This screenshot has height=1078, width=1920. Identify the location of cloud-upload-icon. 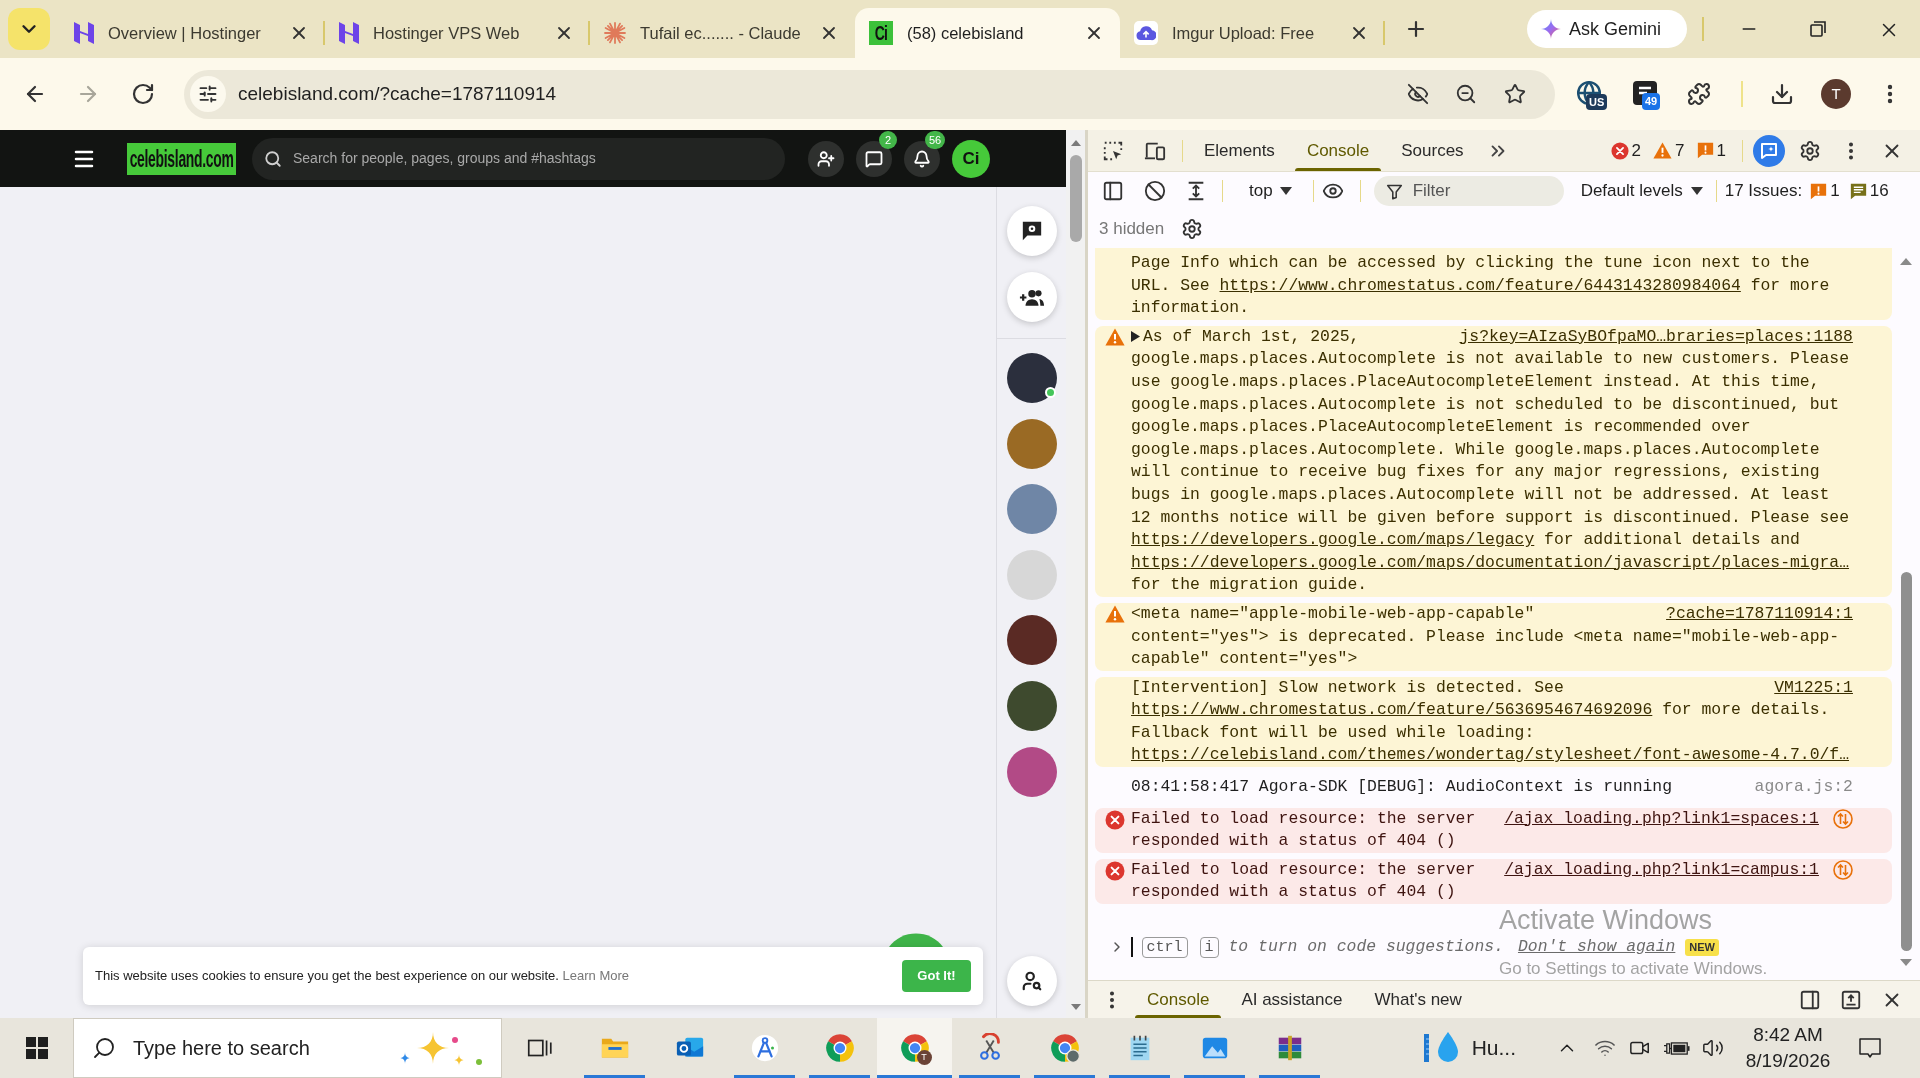
(1146, 33).